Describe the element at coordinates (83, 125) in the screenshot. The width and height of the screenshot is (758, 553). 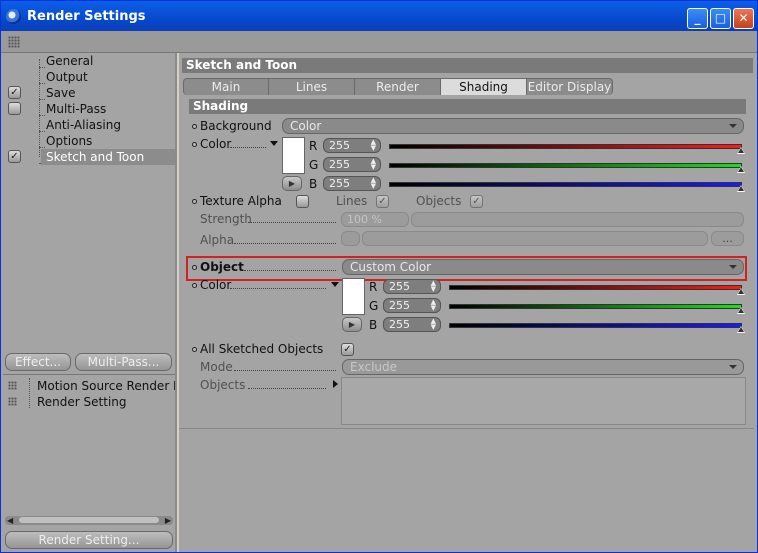
I see `tree-item-antialiasing: Anti-Aliasing` at that location.